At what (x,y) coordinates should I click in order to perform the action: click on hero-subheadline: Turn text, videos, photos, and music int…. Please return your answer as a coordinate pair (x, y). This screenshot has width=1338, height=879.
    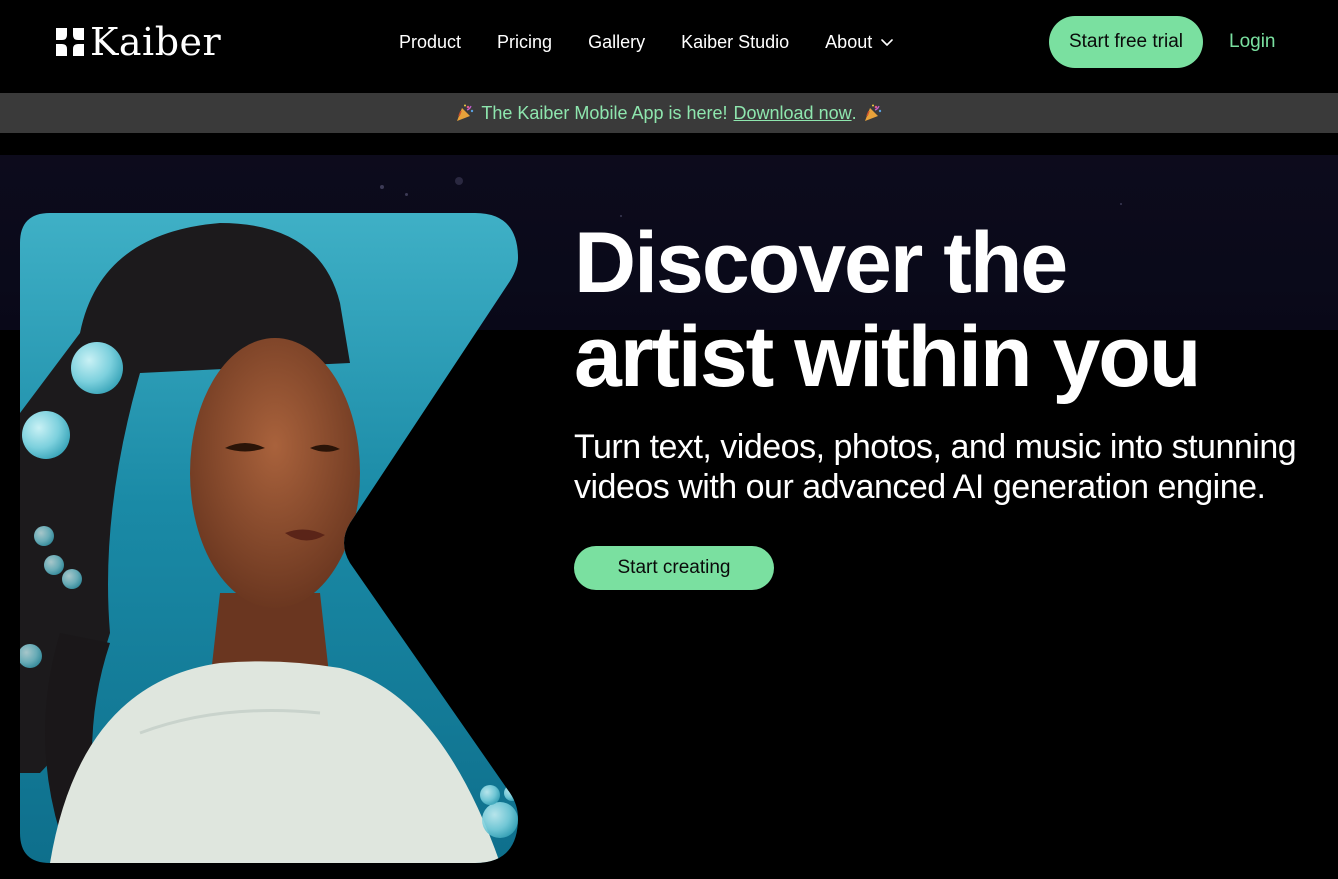
    Looking at the image, I should click on (939, 467).